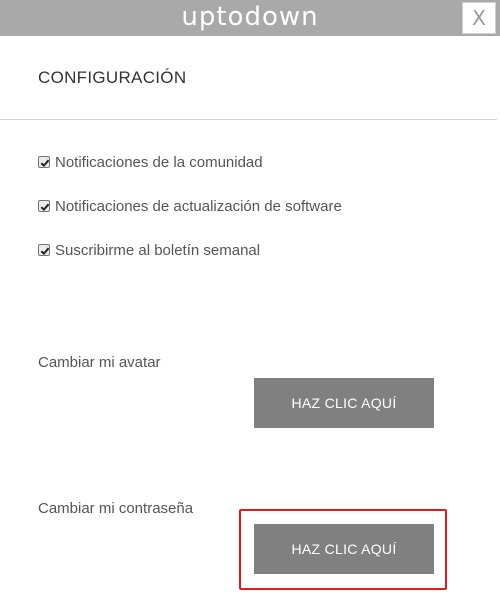  I want to click on divider, so click(248, 119).